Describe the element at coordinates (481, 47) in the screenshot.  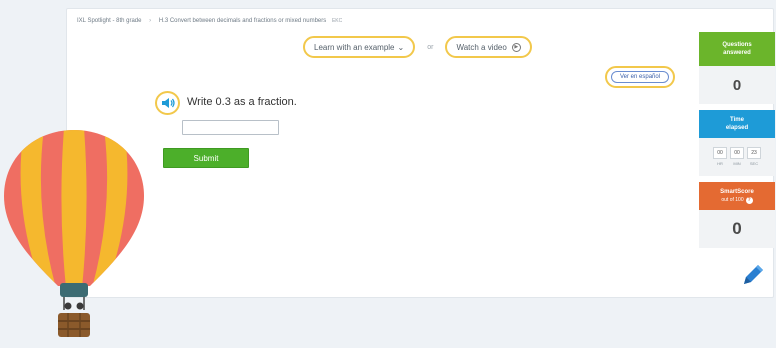
I see `watch-video-label: Watch a video` at that location.